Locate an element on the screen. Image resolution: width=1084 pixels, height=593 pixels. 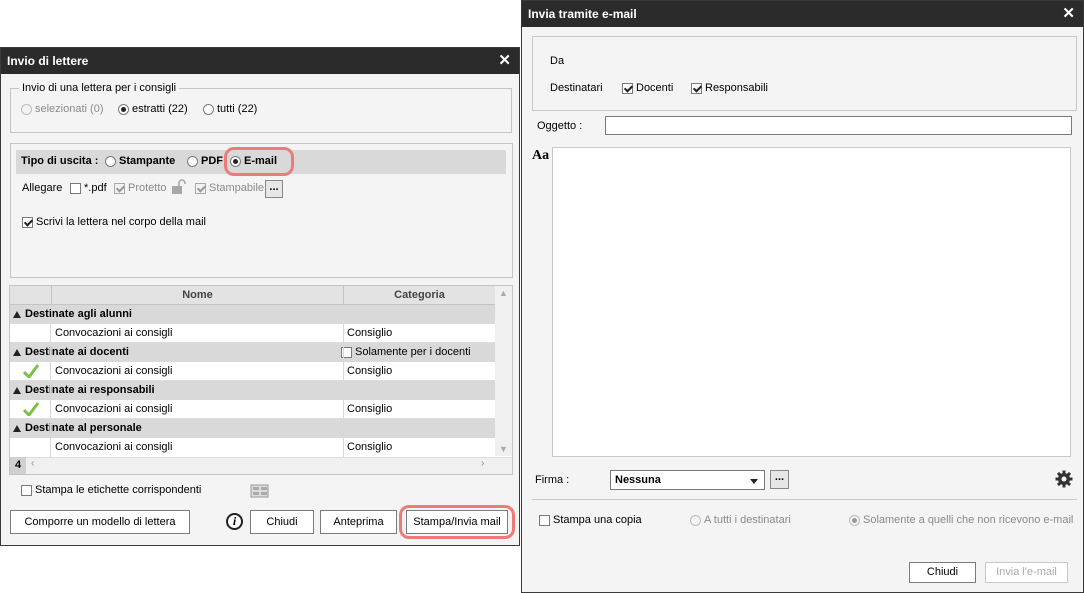
col-header-nome: Nome is located at coordinates (197, 295).